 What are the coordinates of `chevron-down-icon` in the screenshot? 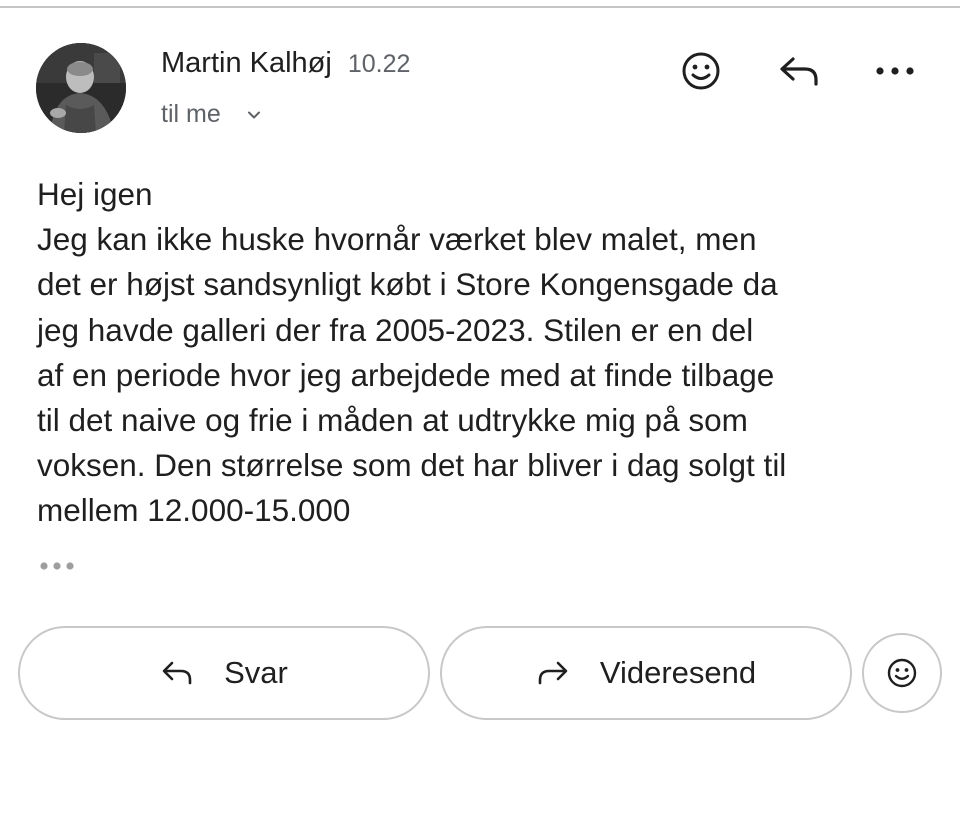 It's located at (254, 115).